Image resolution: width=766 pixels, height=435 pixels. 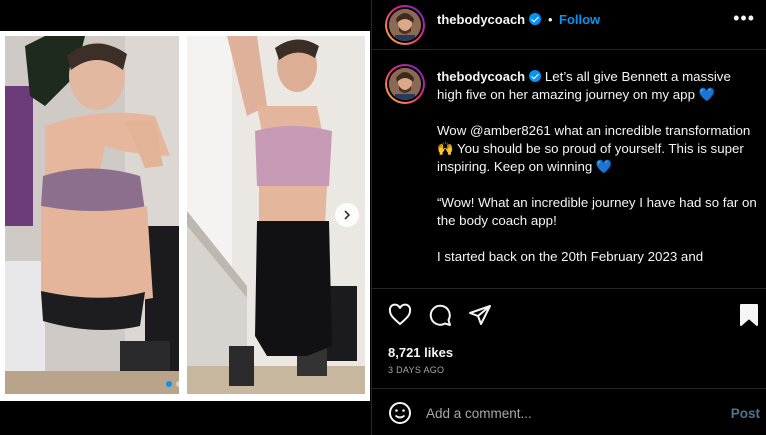 What do you see at coordinates (749, 315) in the screenshot?
I see `bookmark-icon` at bounding box center [749, 315].